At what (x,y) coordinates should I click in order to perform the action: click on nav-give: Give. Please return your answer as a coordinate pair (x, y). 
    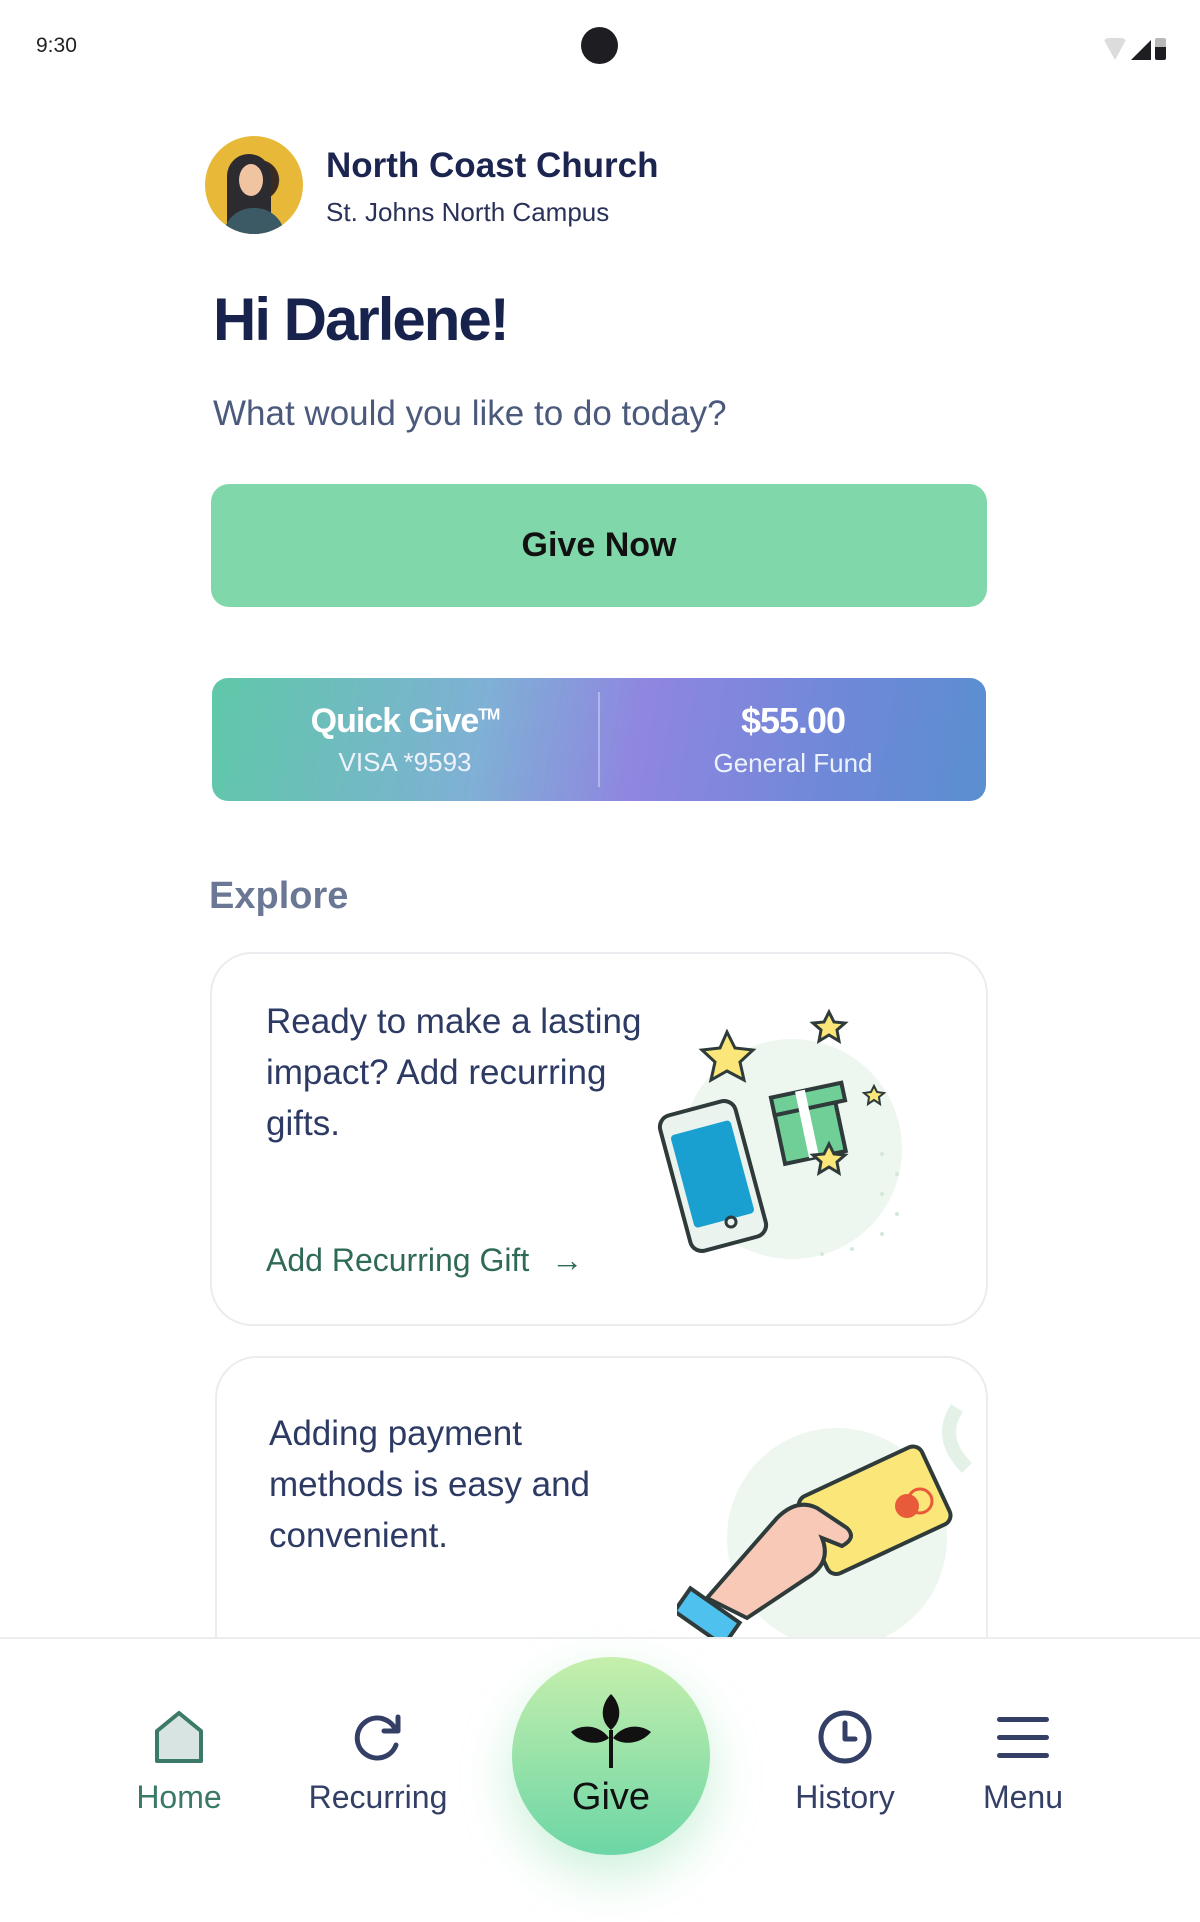
    Looking at the image, I should click on (611, 1756).